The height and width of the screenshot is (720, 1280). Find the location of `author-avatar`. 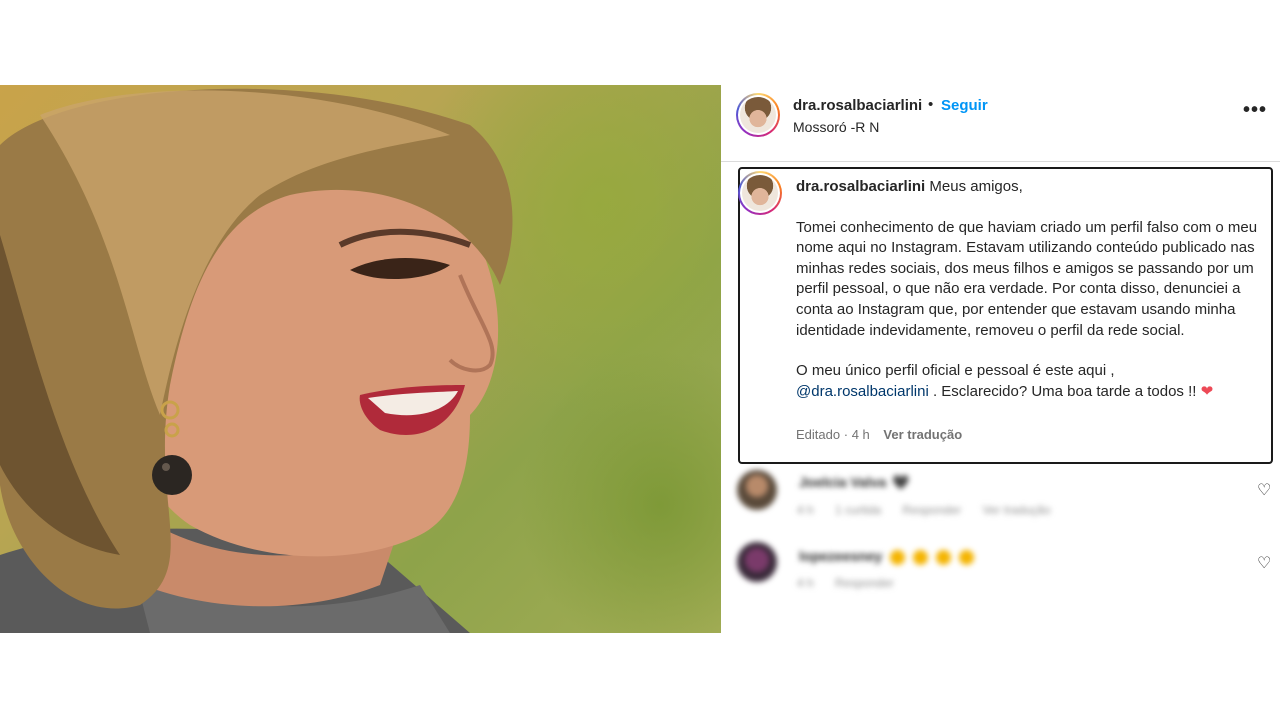

author-avatar is located at coordinates (758, 115).